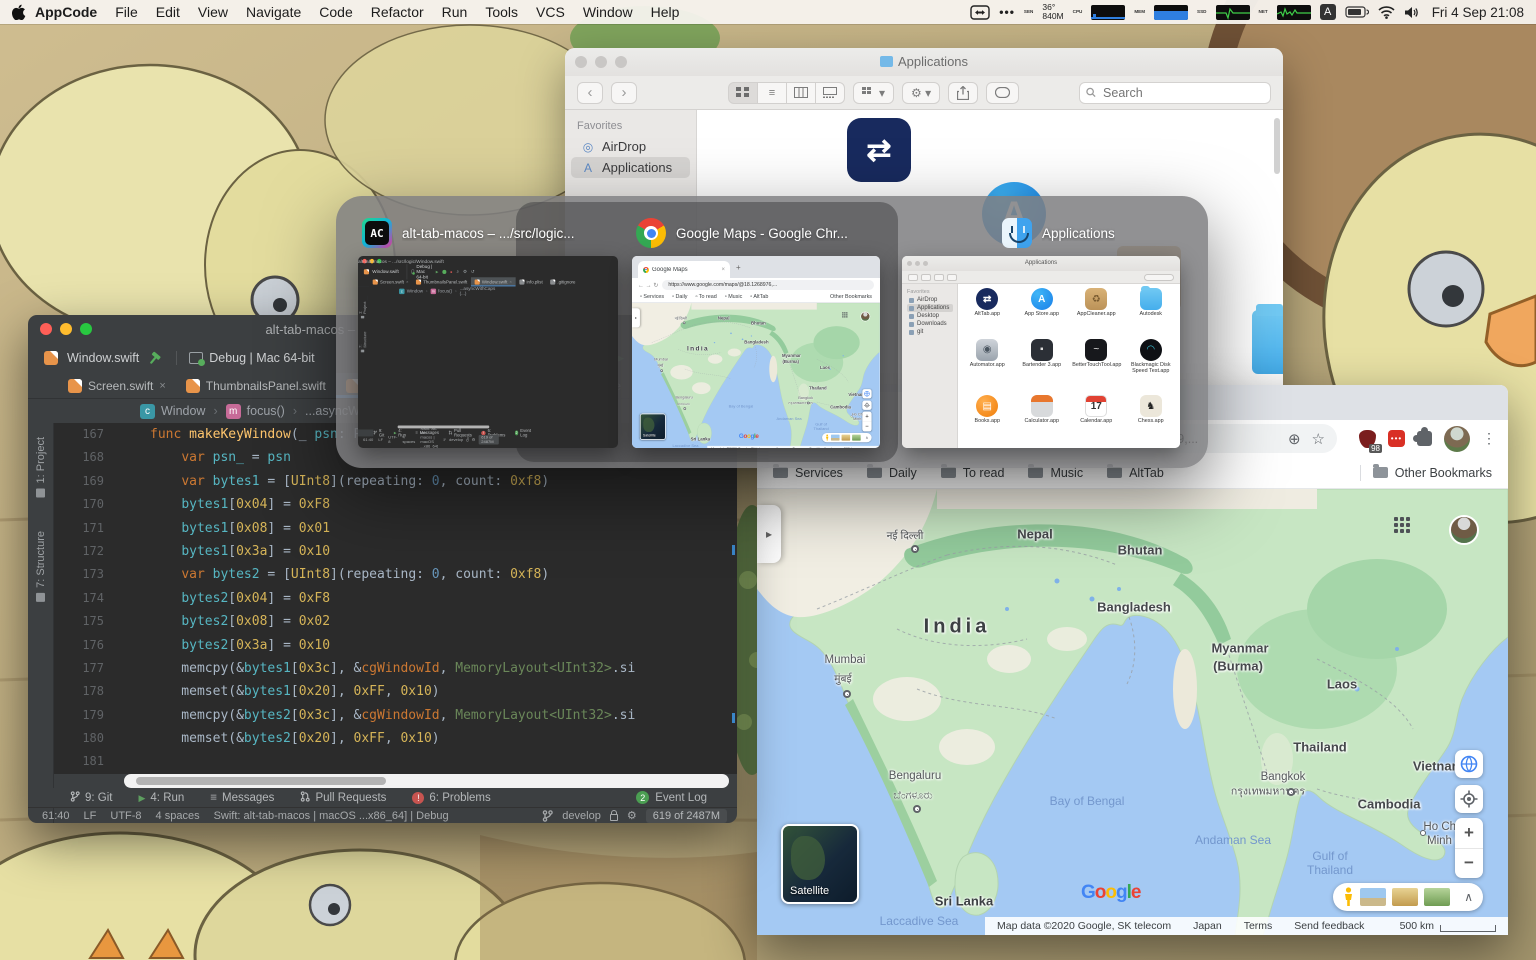 This screenshot has height=960, width=1536. I want to click on footer-link-terms: Terms, so click(1258, 926).